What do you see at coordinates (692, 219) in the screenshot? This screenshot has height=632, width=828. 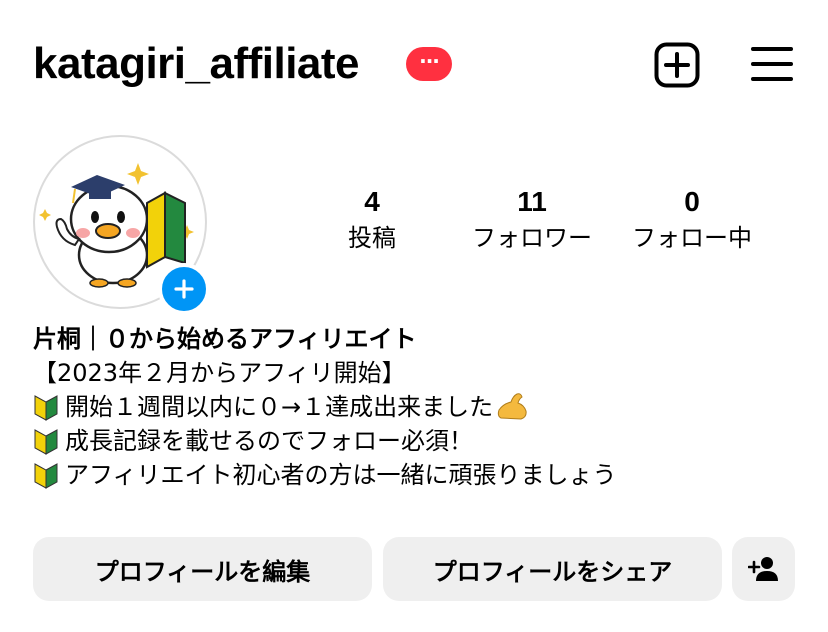 I see `stat-following: 0 フォロー中` at bounding box center [692, 219].